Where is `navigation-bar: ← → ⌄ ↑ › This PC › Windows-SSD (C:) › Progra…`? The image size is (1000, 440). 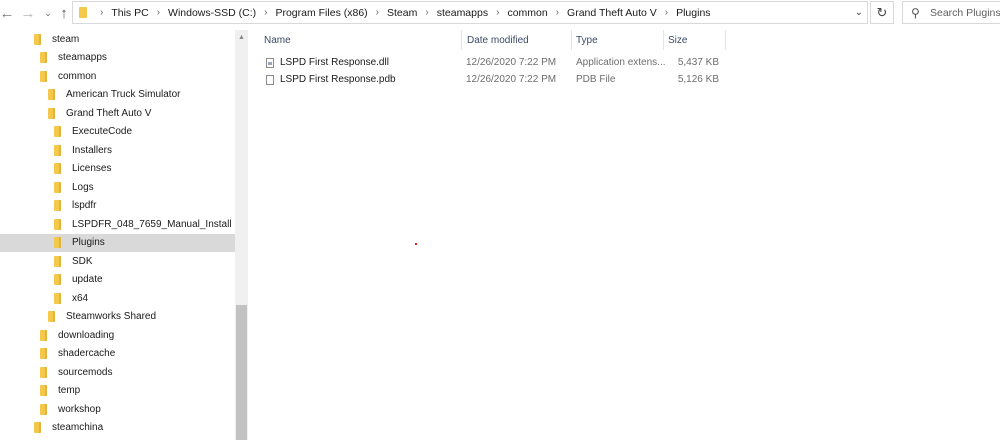 navigation-bar: ← → ⌄ ↑ › This PC › Windows-SSD (C:) › Progra… is located at coordinates (500, 13).